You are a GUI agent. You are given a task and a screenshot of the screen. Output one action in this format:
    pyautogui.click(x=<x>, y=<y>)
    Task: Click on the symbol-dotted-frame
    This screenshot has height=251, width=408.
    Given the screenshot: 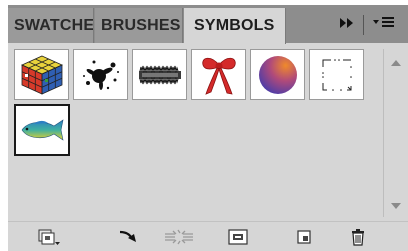 What is the action you would take?
    pyautogui.click(x=336, y=74)
    